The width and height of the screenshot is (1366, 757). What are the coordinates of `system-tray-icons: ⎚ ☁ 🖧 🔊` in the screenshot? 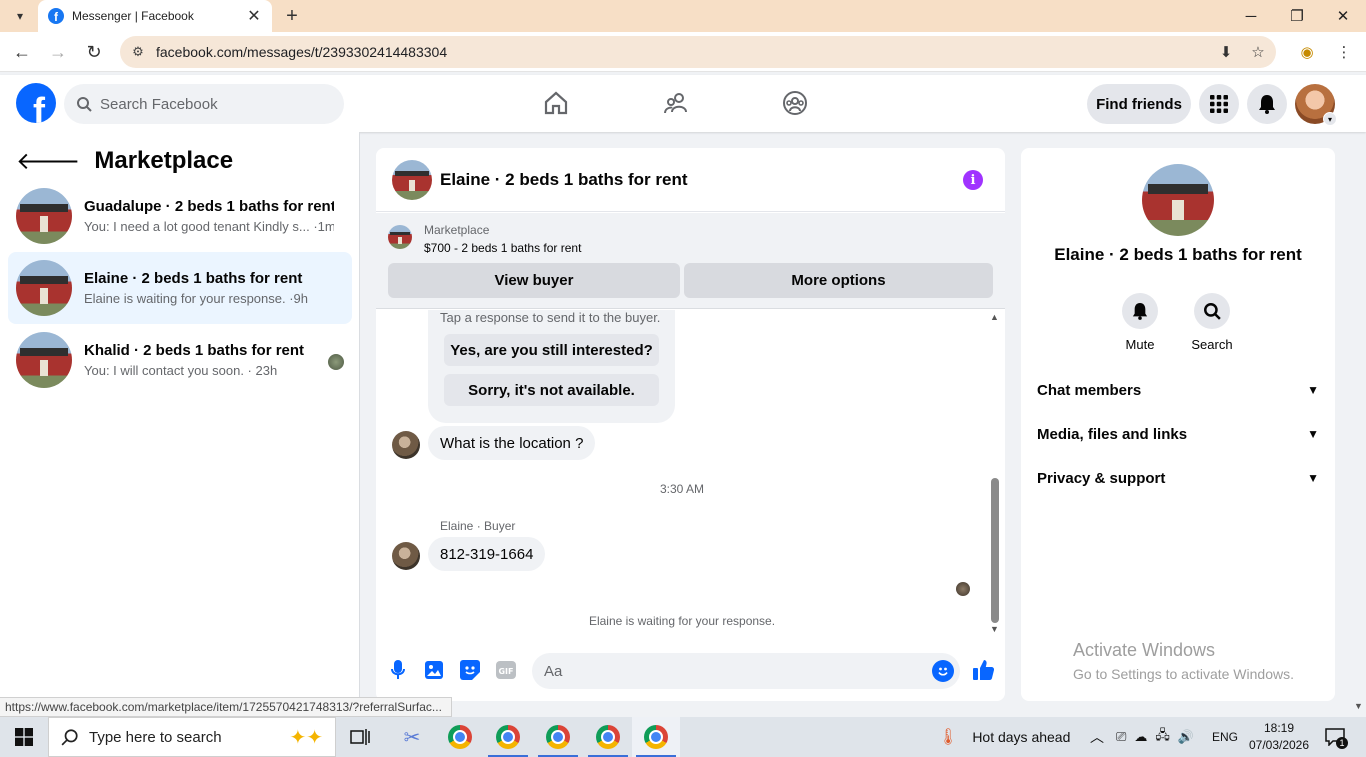 It's located at (1155, 737).